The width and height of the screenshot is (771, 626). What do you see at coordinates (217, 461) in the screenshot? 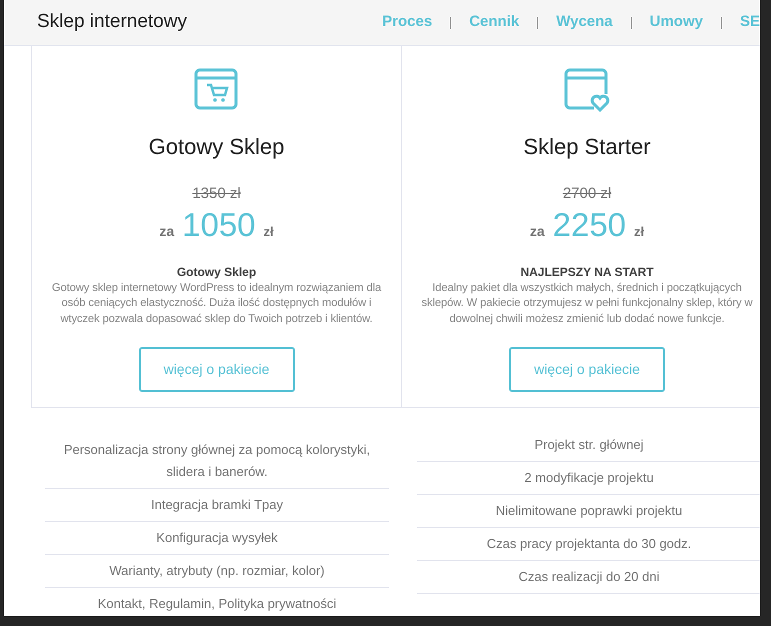
I see `feature-item: Personalizacja strony głównej za pomocą kolorystyki, slidera i banerów.` at bounding box center [217, 461].